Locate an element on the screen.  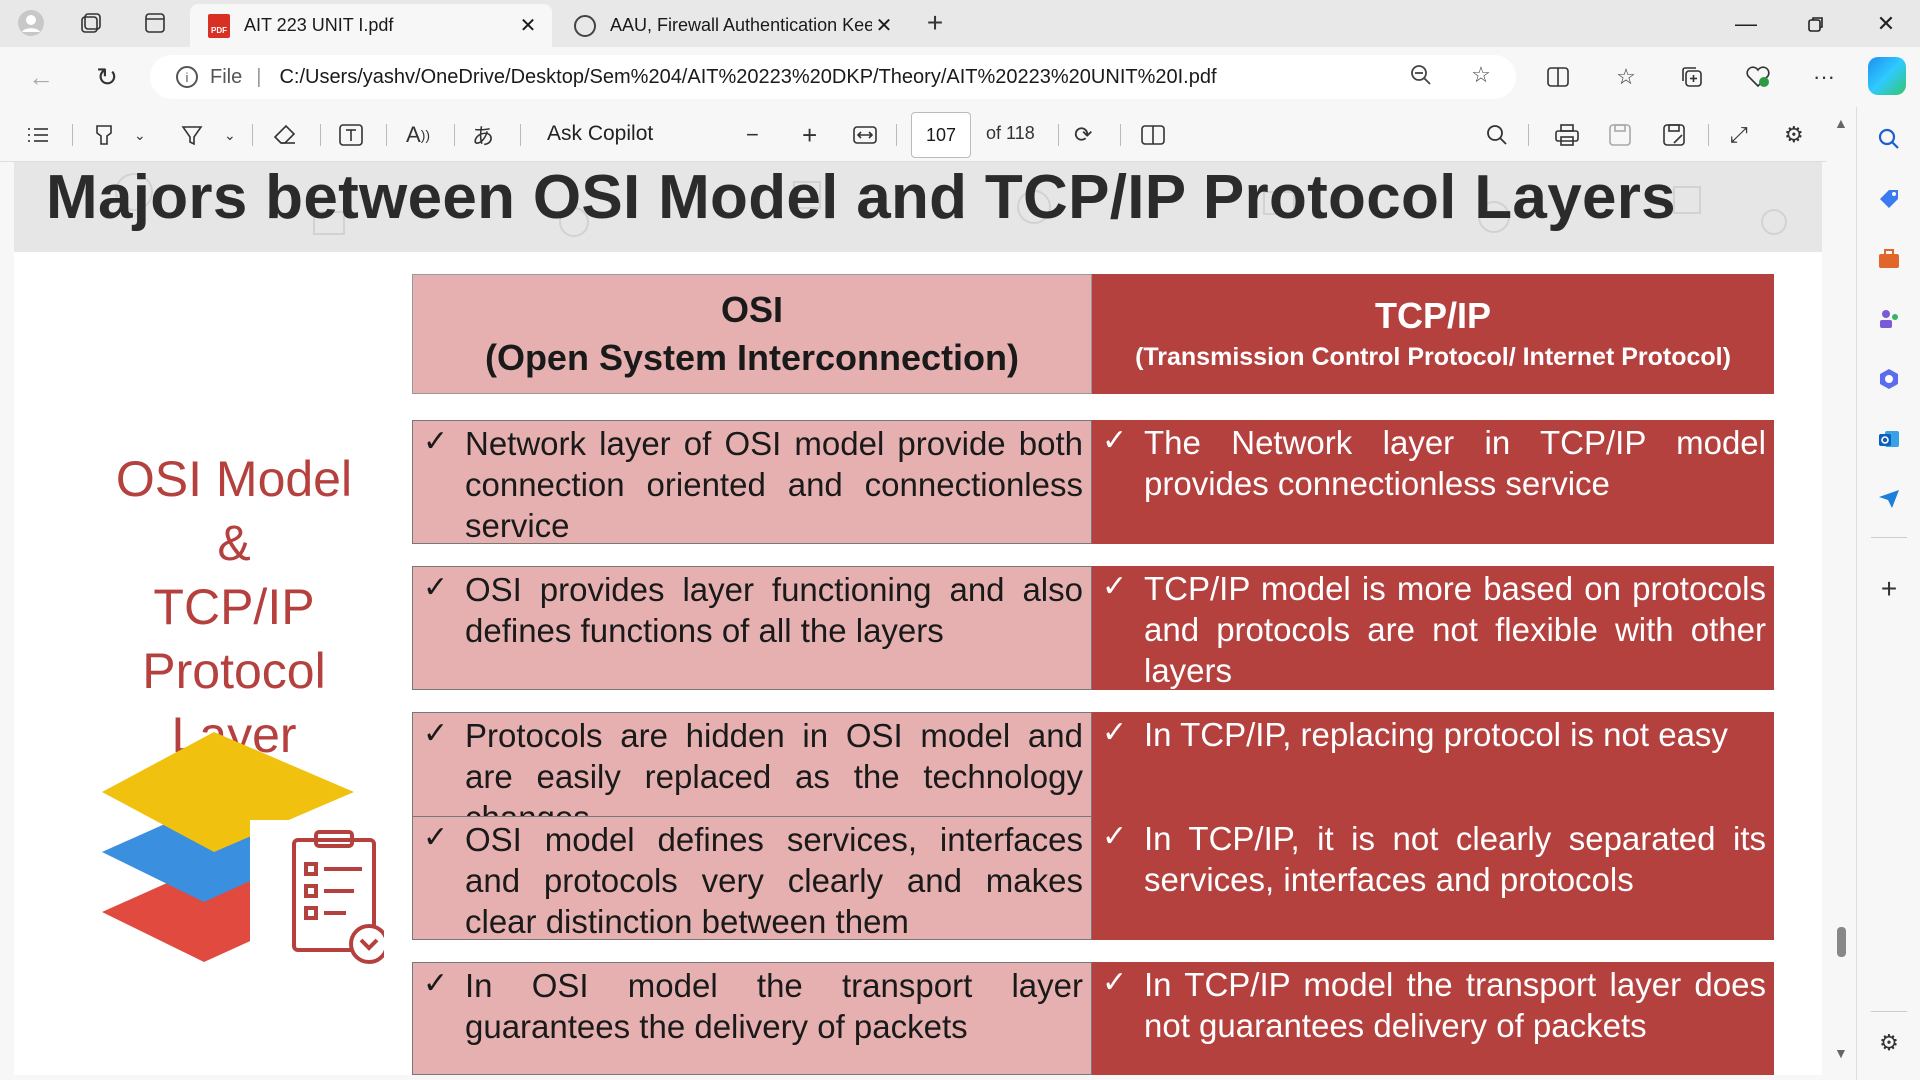
print-icon is located at coordinates (1567, 135).